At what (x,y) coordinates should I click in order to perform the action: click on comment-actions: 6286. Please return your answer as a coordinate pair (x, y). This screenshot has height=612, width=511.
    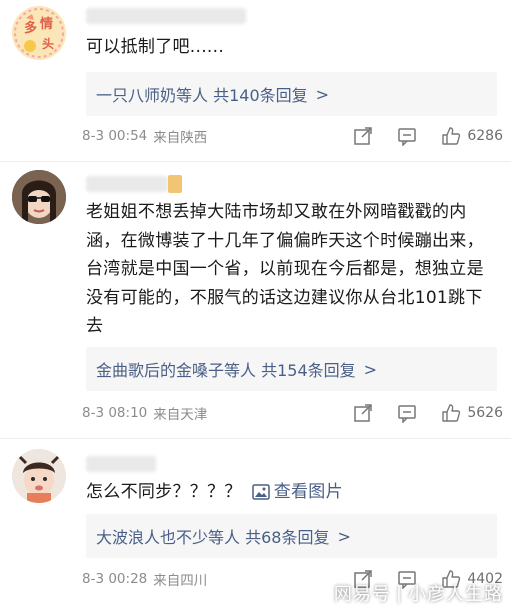
    Looking at the image, I should click on (416, 136).